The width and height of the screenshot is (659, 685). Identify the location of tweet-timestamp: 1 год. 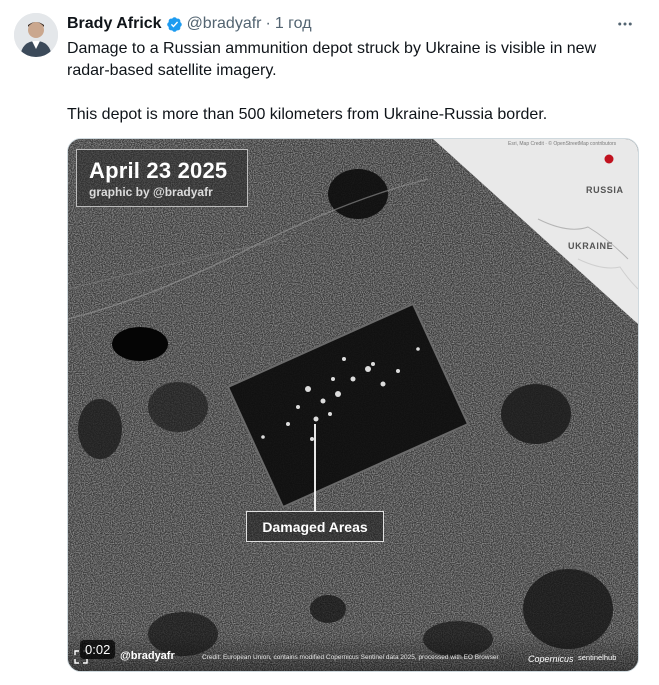
(293, 24).